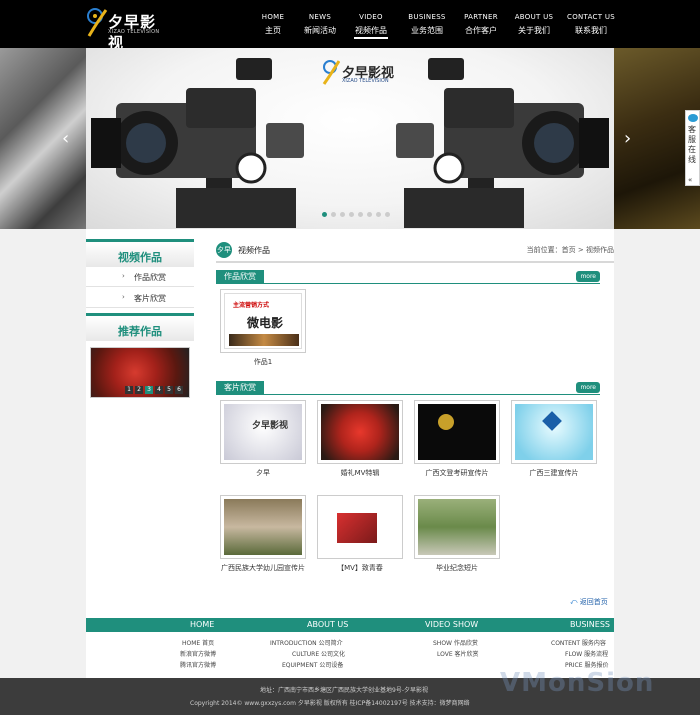  Describe the element at coordinates (251, 305) in the screenshot. I see `poster-line1: 主流营销方式` at that location.